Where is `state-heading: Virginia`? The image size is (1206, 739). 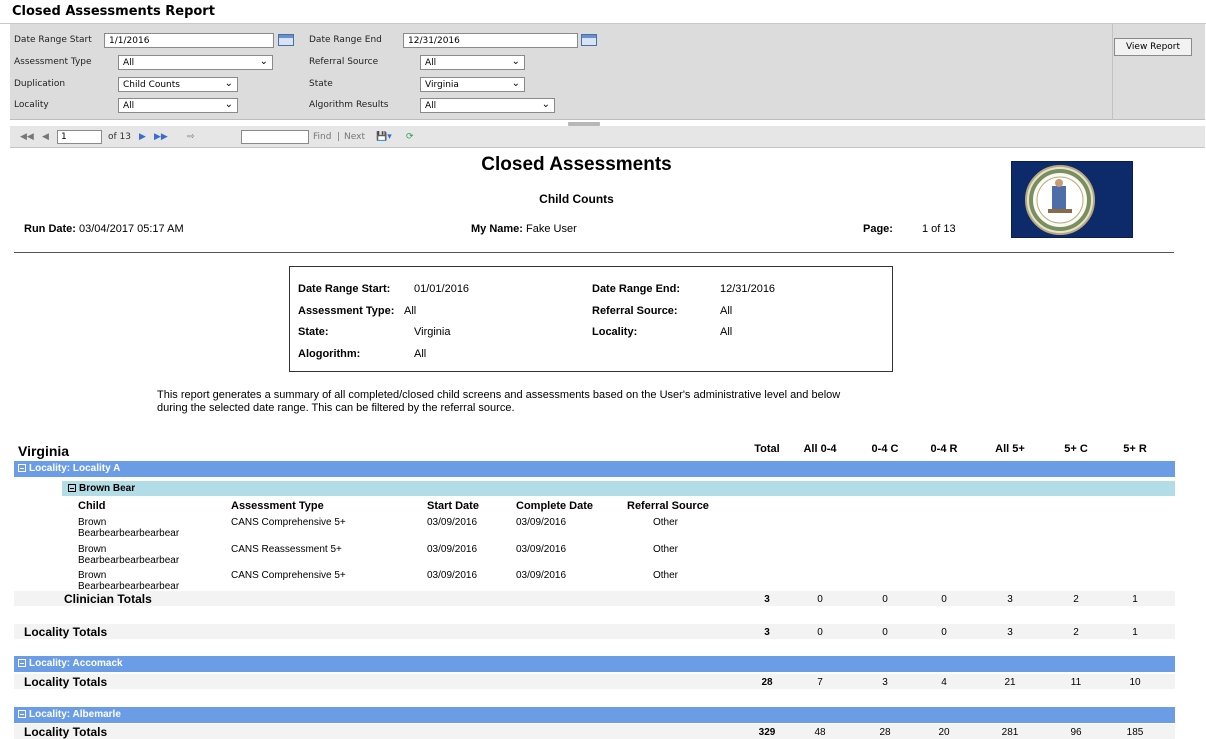 state-heading: Virginia is located at coordinates (44, 451).